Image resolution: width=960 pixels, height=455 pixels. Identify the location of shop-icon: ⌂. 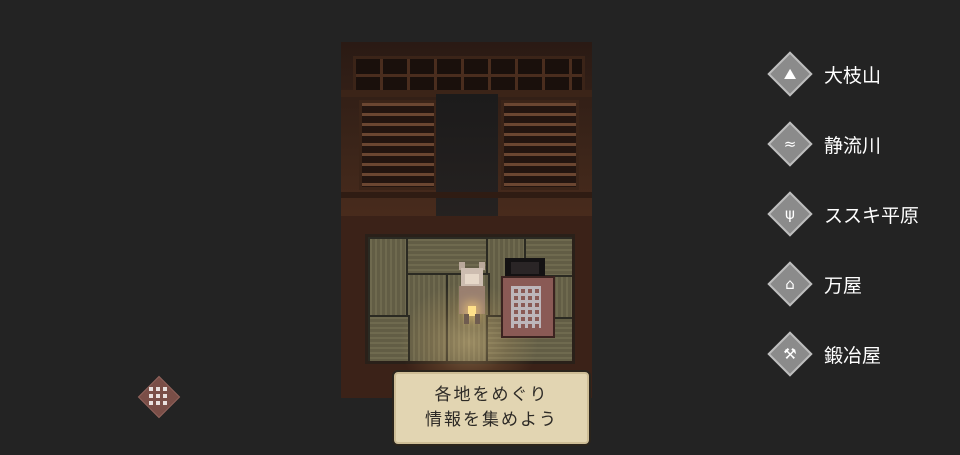
(790, 284).